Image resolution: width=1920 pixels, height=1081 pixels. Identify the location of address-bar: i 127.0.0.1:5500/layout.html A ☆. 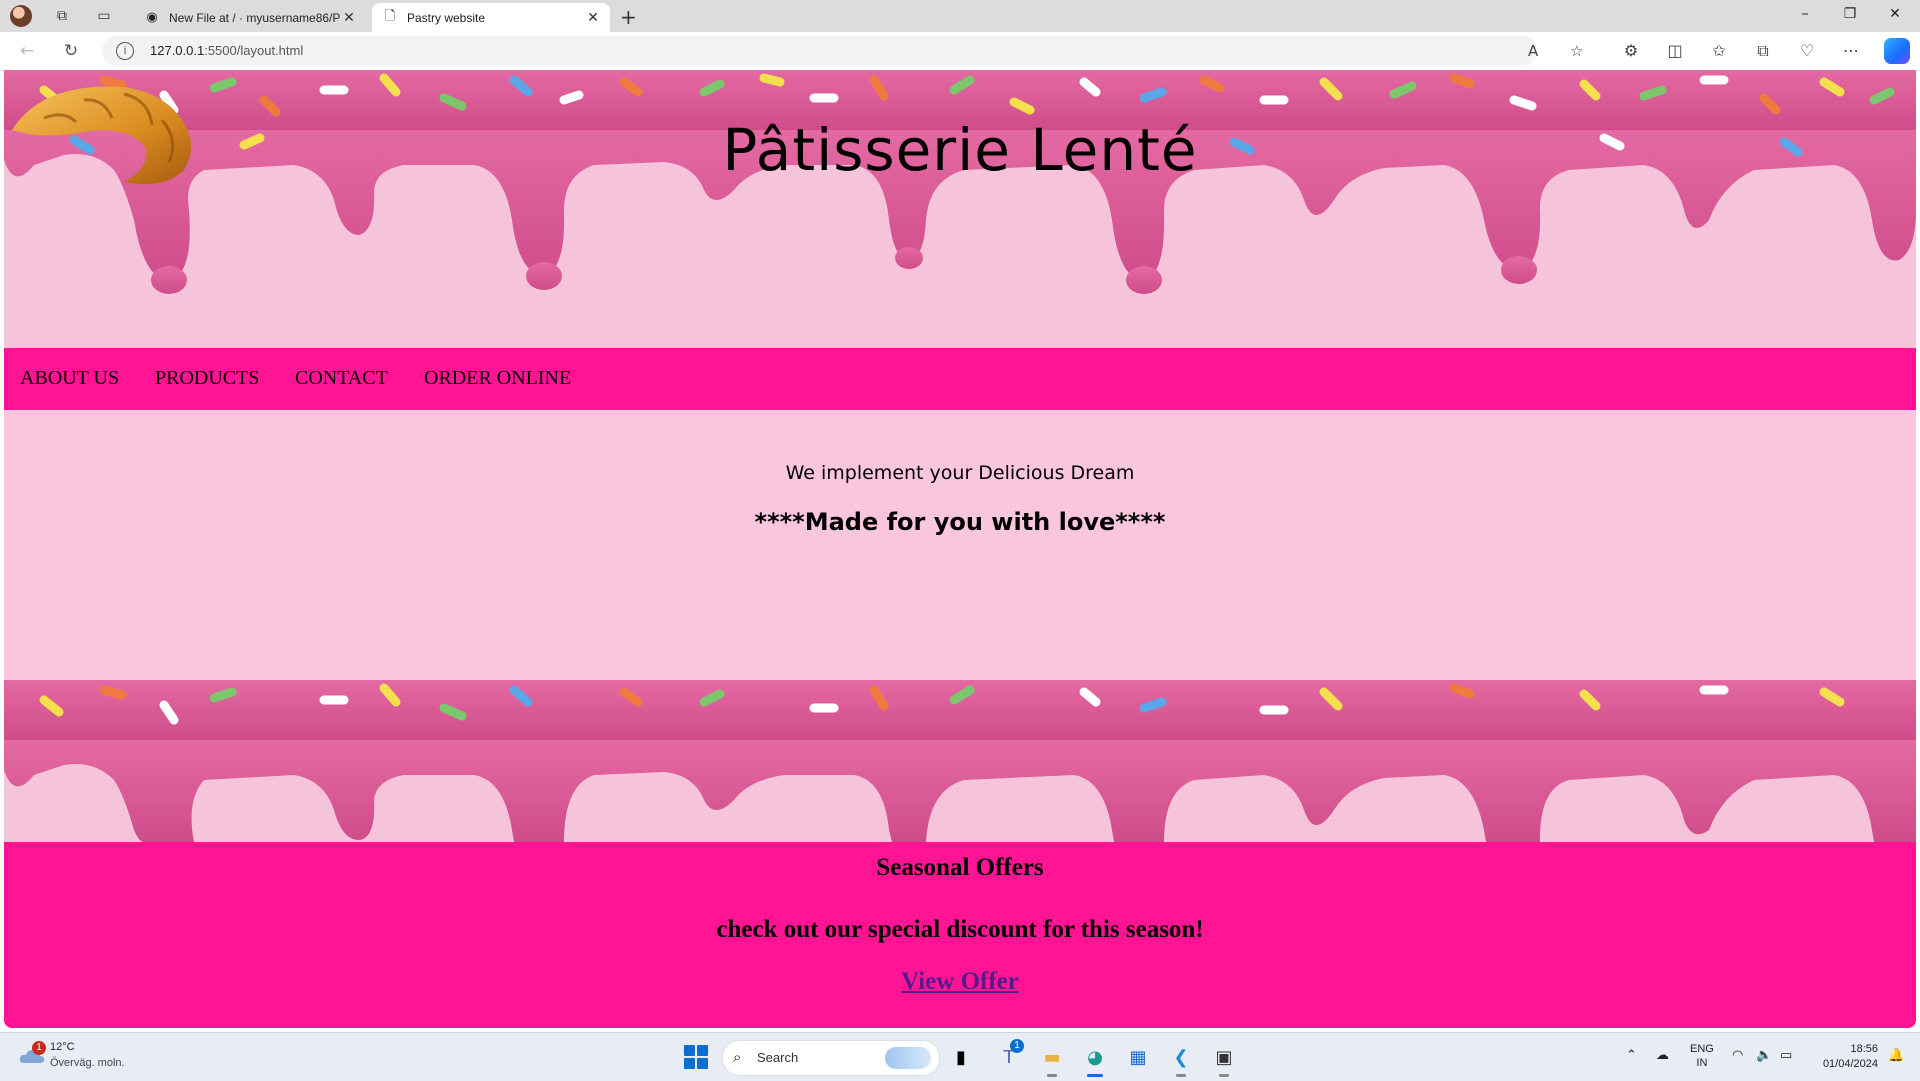
(842, 51).